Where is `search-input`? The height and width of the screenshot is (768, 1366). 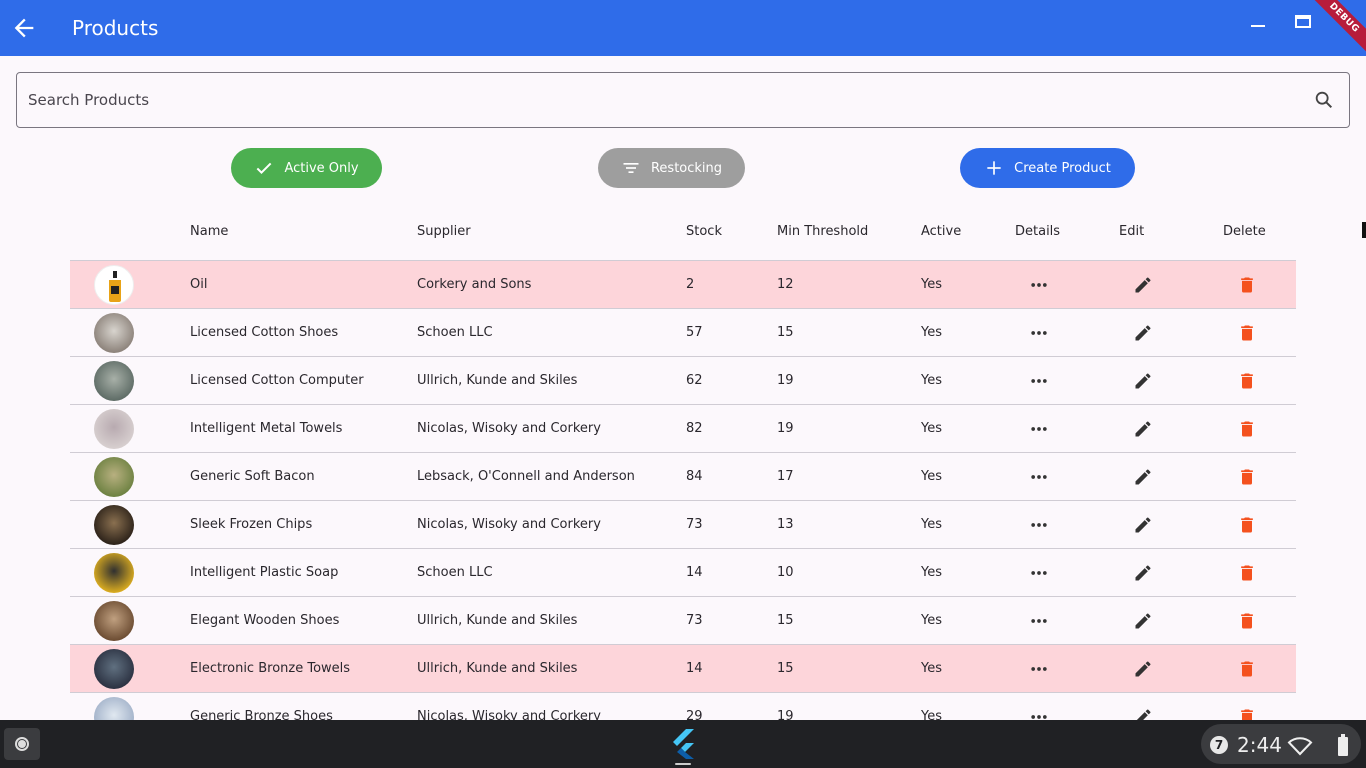 search-input is located at coordinates (663, 100).